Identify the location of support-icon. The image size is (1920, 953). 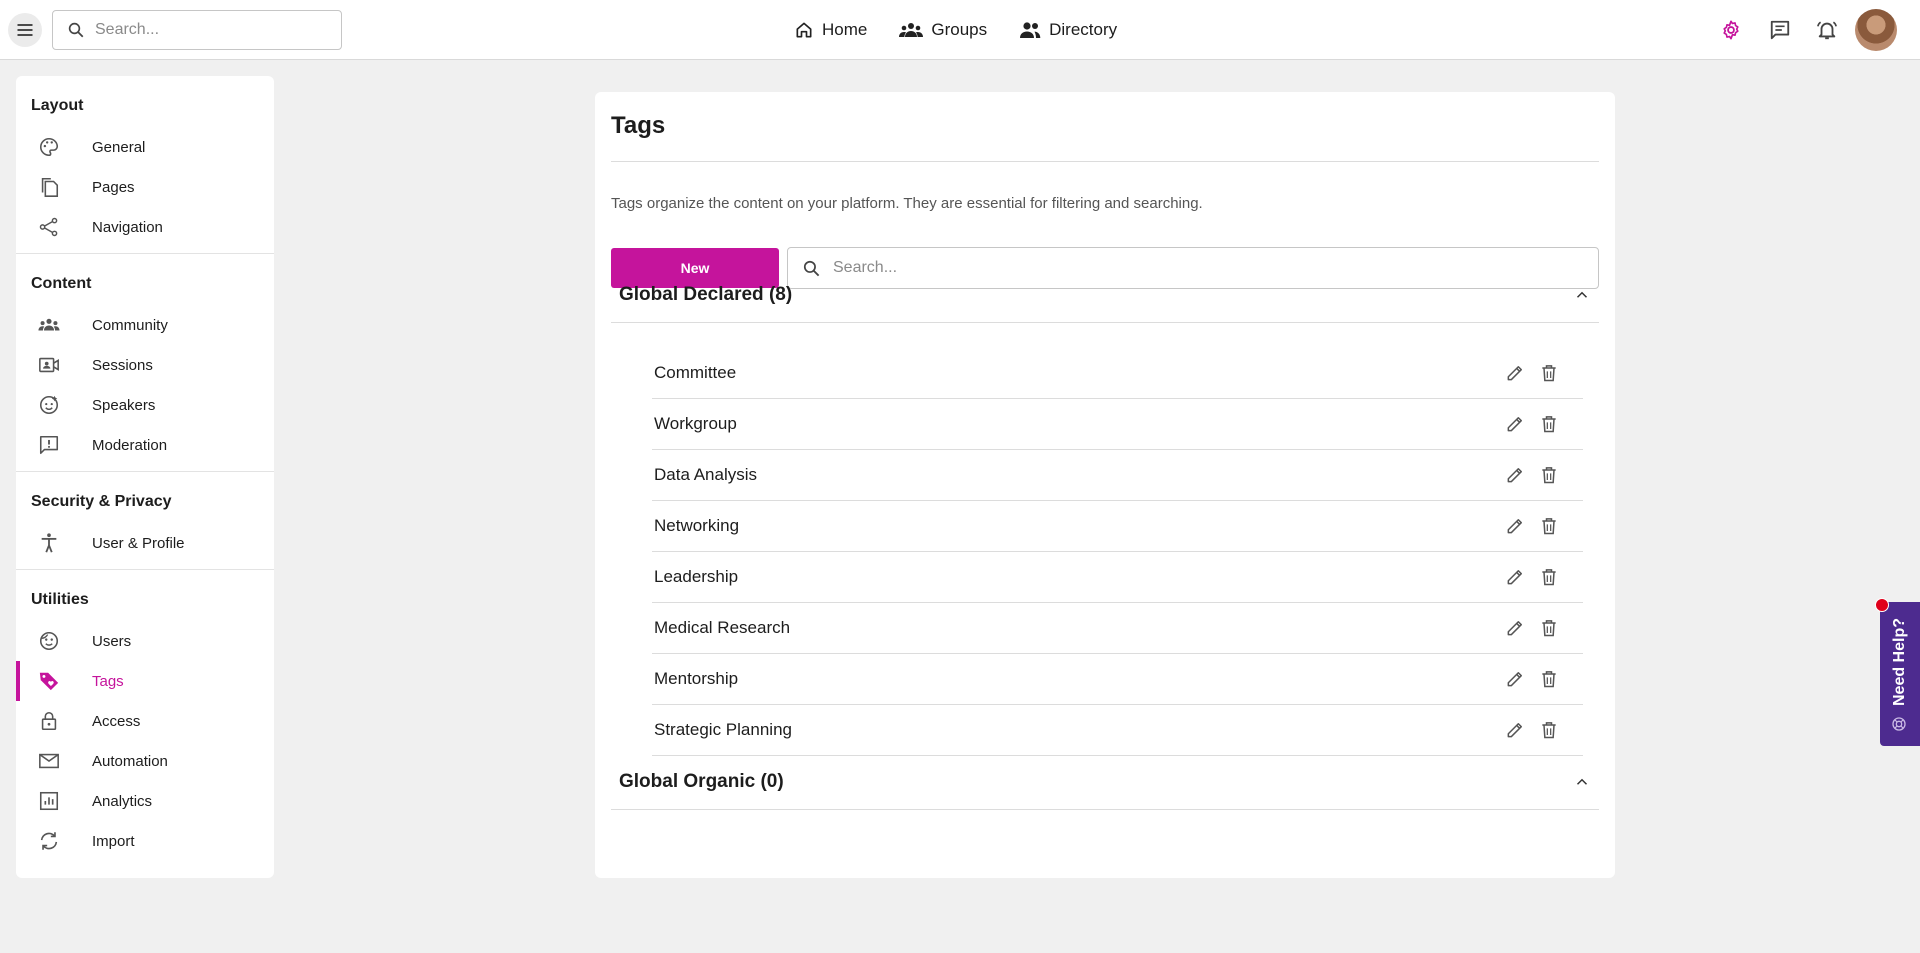
(1899, 724).